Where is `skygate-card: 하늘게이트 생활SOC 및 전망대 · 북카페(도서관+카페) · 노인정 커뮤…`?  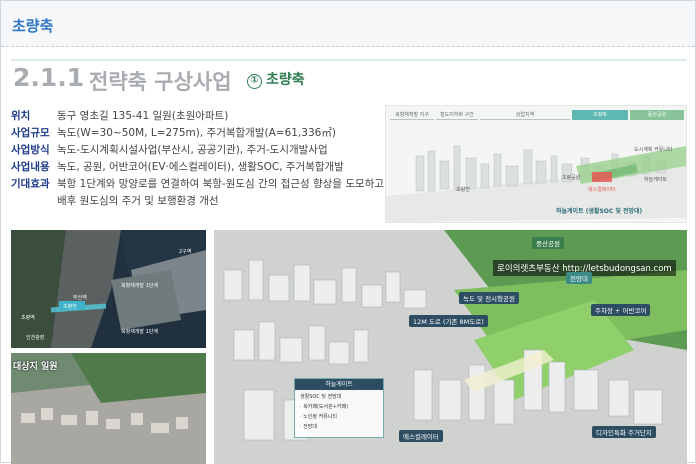
skygate-card: 하늘게이트 생활SOC 및 전망대 · 북카페(도서관+카페) · 노인정 커뮤… is located at coordinates (339, 408).